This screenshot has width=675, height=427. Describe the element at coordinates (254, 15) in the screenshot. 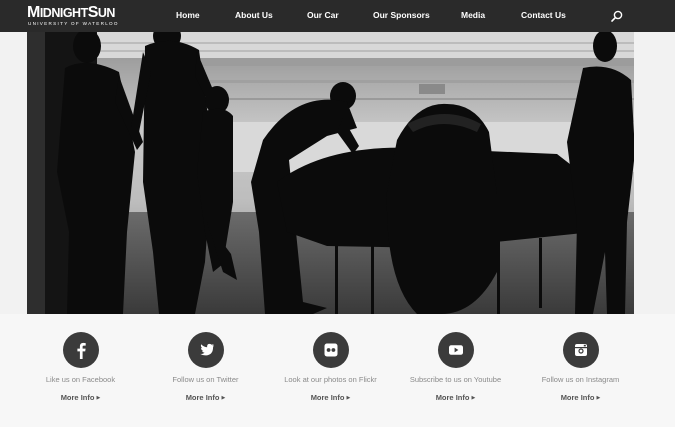

I see `nav-about-us: About Us` at that location.